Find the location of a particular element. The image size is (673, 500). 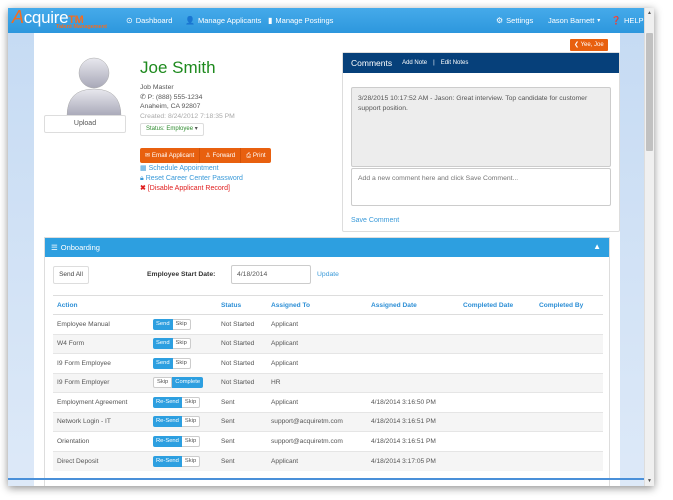

user-menu: Jason Barnett ▾ is located at coordinates (574, 20).